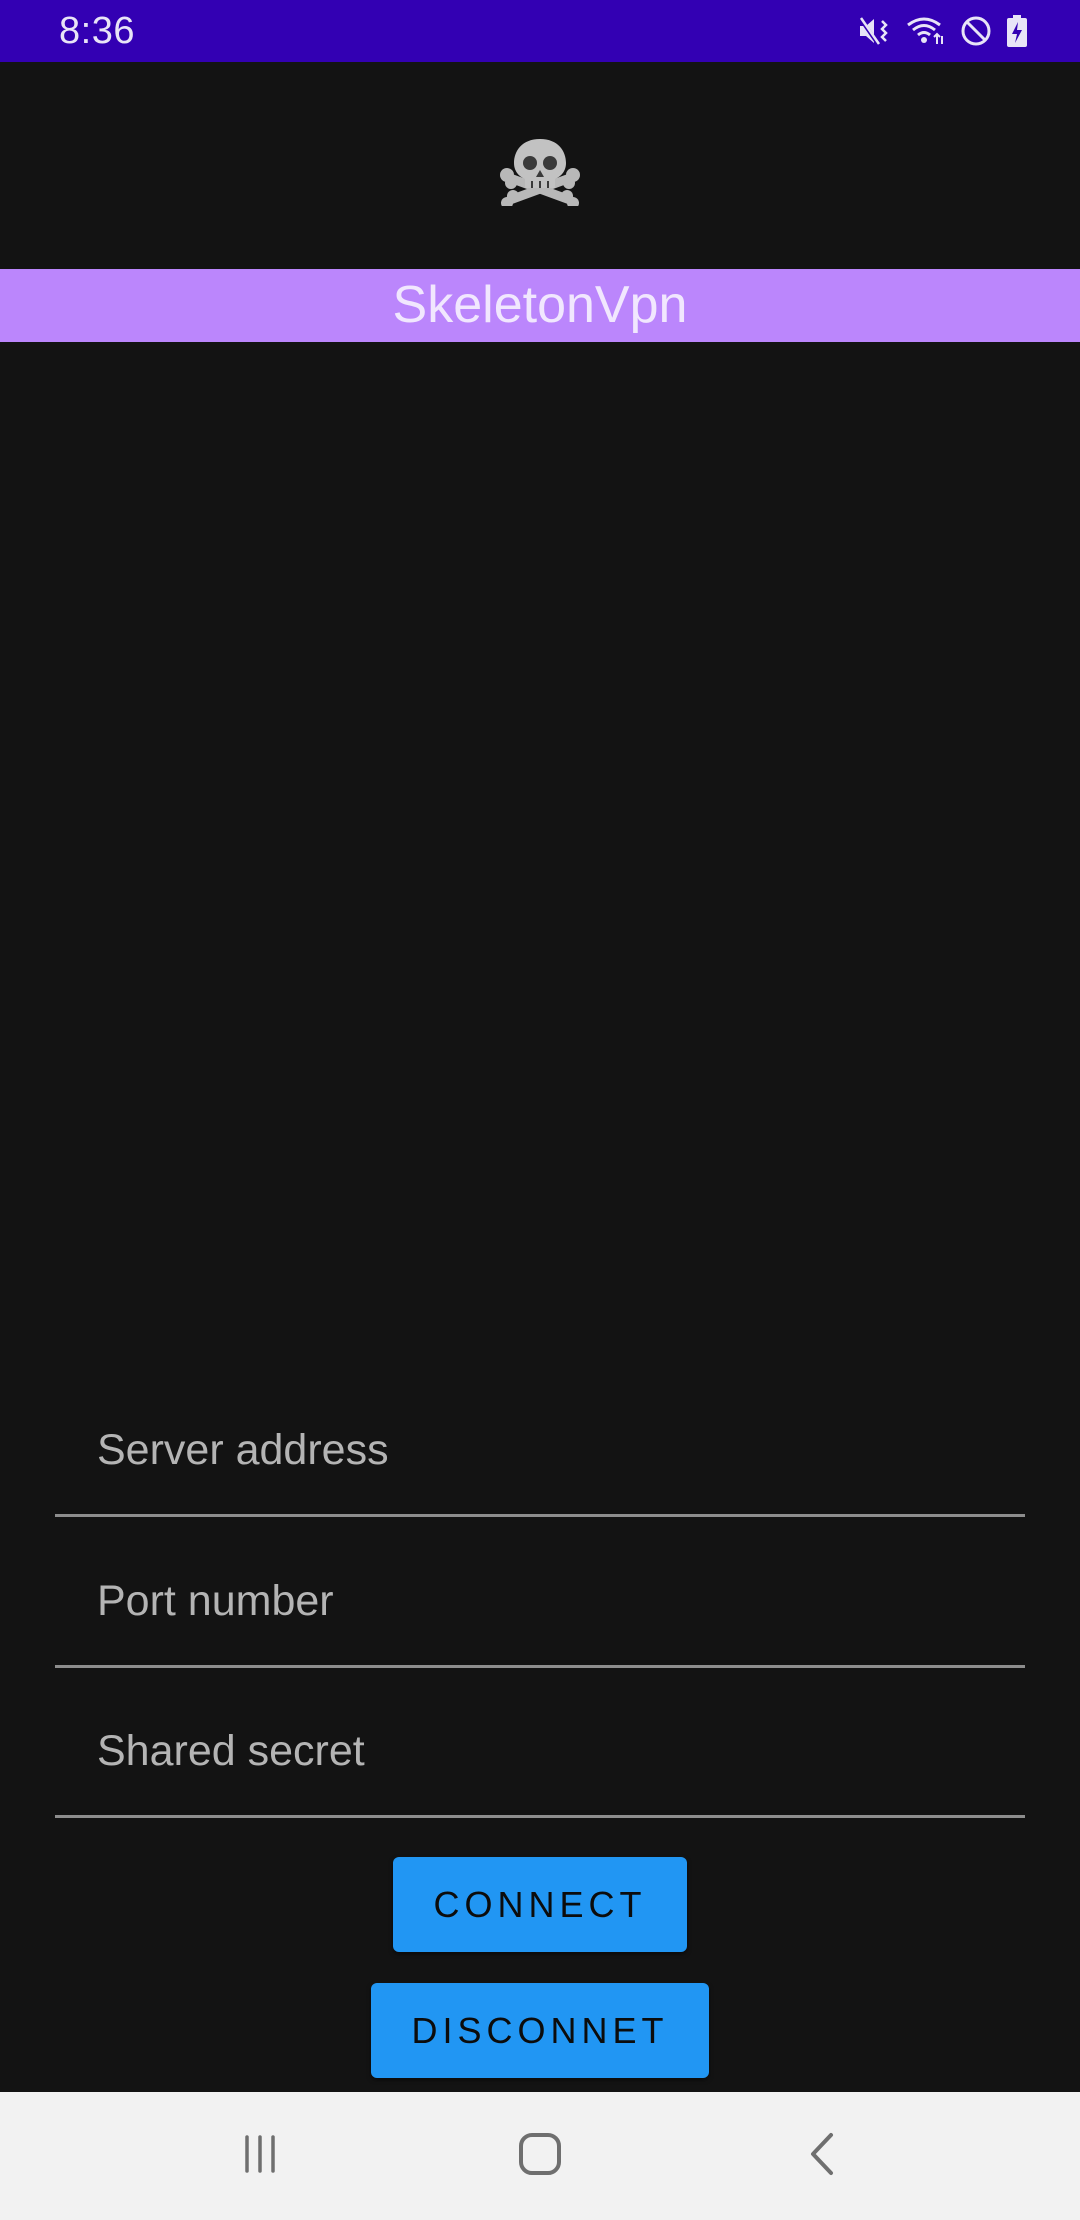 This screenshot has height=2220, width=1080. What do you see at coordinates (540, 1904) in the screenshot?
I see `connect-button: CONNECT` at bounding box center [540, 1904].